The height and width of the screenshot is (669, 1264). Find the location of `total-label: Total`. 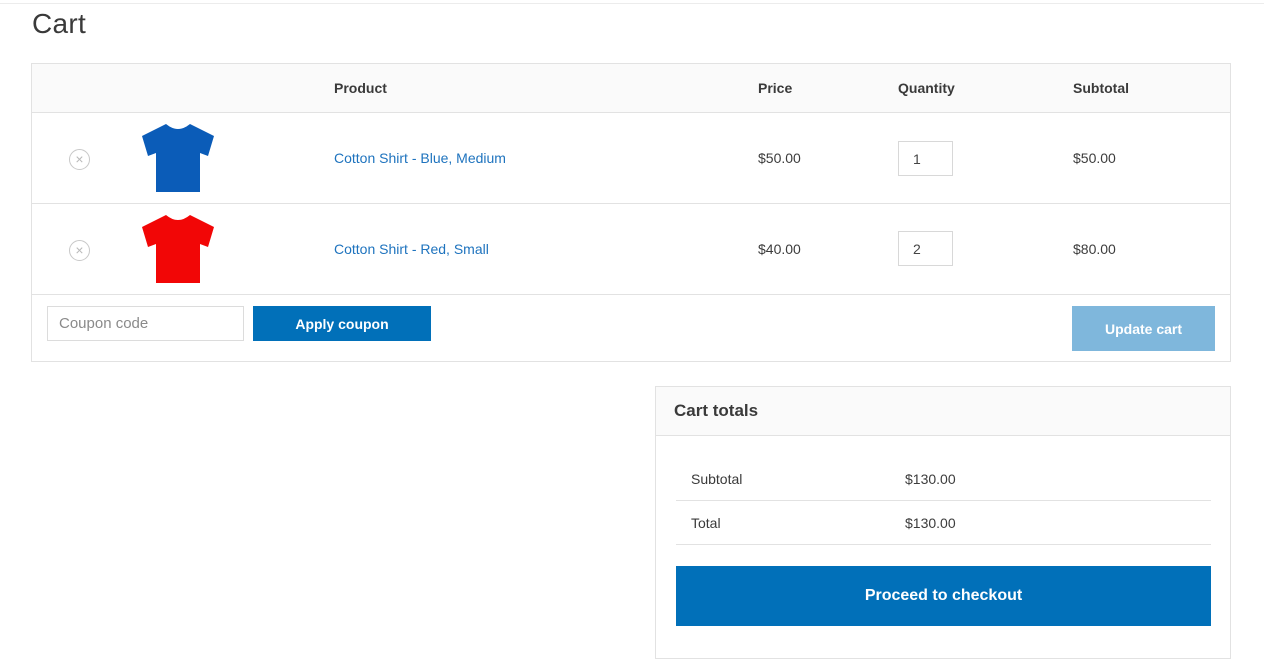

total-label: Total is located at coordinates (706, 523).